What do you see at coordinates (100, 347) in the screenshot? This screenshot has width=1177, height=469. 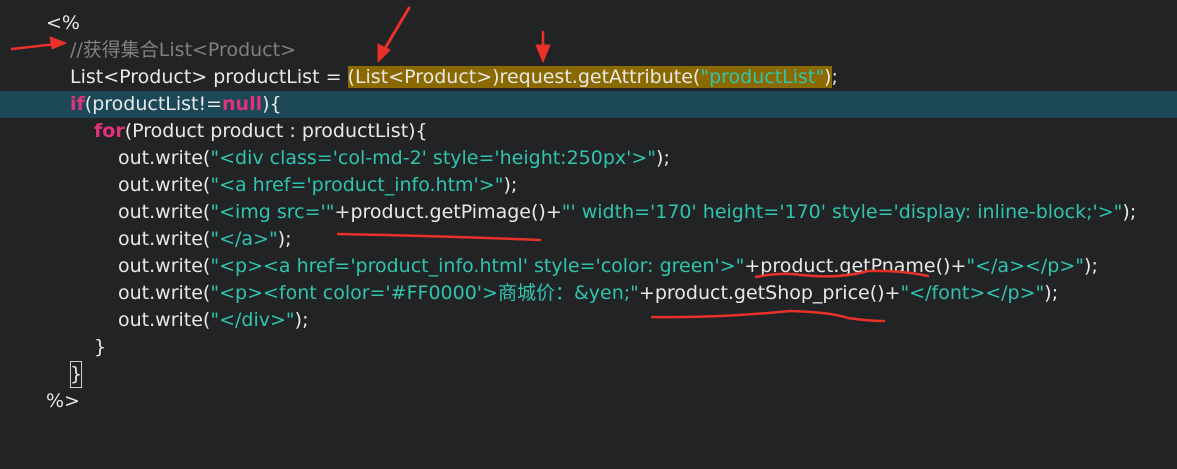 I see `closing-brace: }` at bounding box center [100, 347].